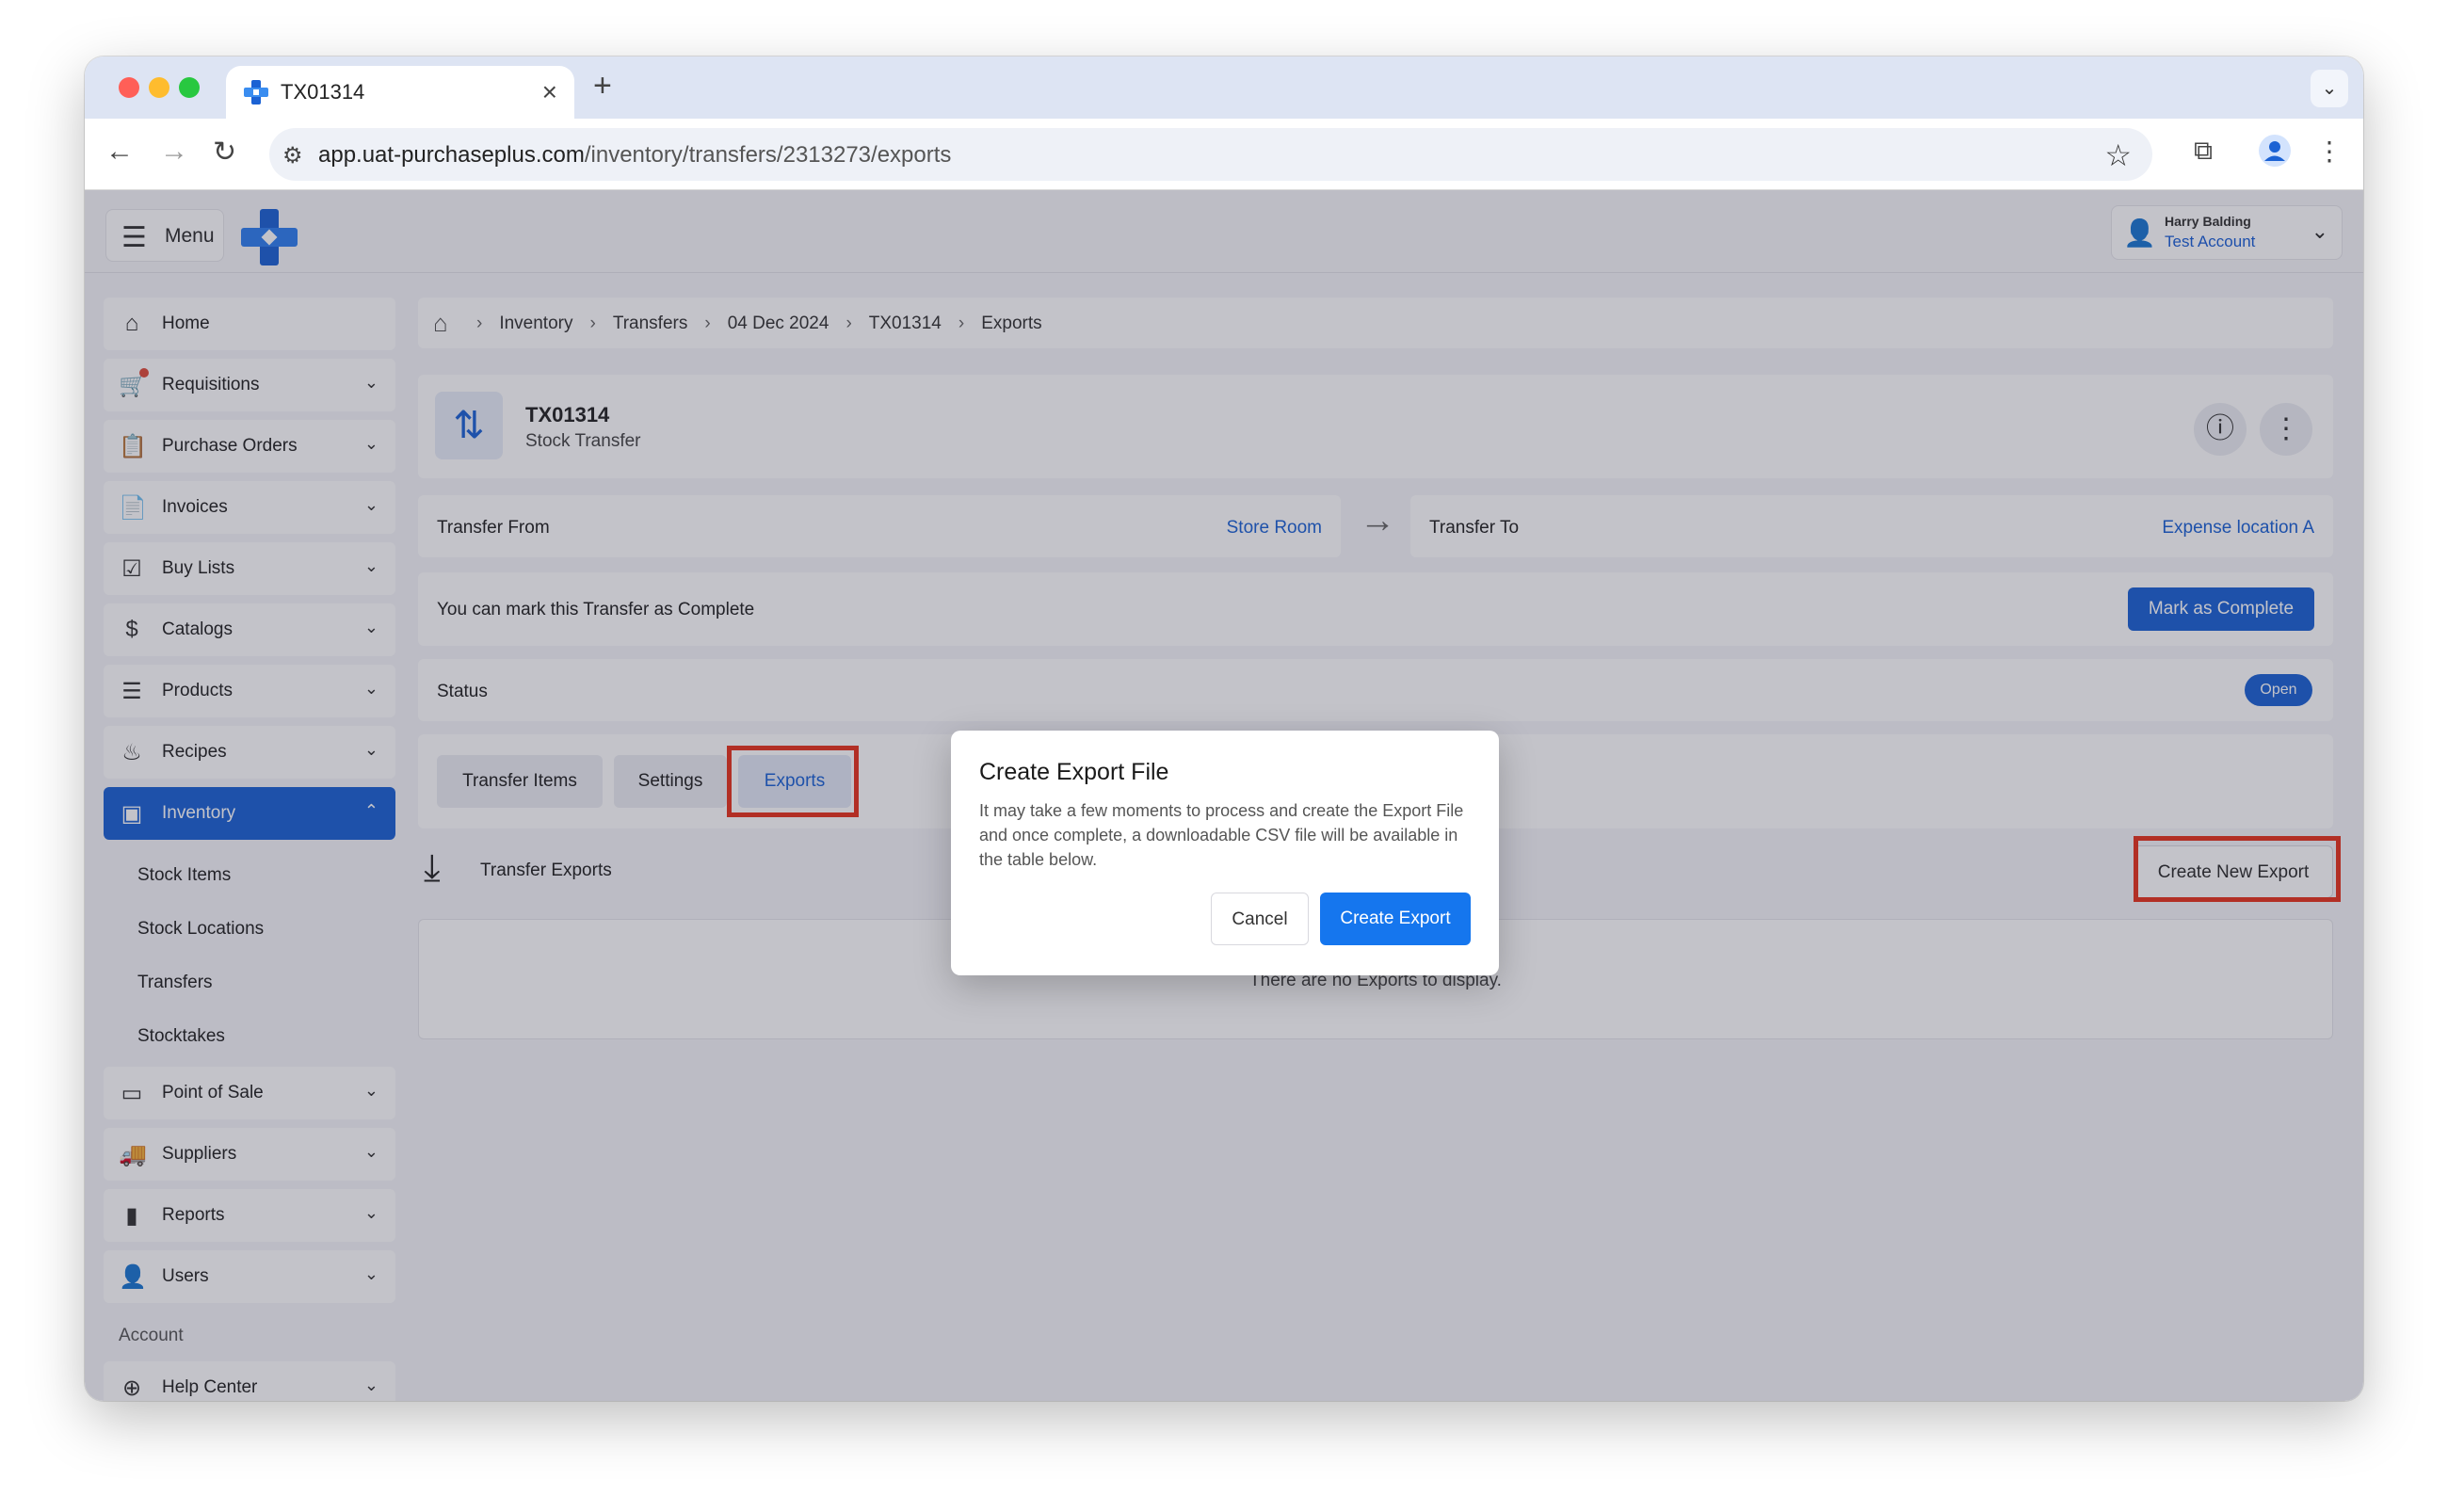  Describe the element at coordinates (549, 92) in the screenshot. I see `tab-close-icon: ×` at that location.